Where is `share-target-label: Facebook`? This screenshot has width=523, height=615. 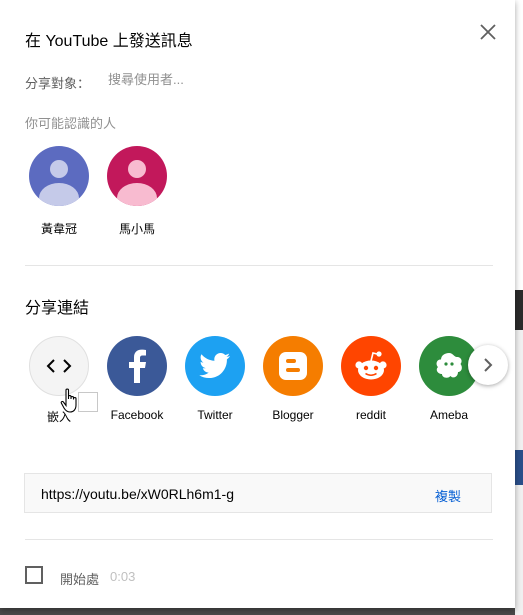 share-target-label: Facebook is located at coordinates (137, 415).